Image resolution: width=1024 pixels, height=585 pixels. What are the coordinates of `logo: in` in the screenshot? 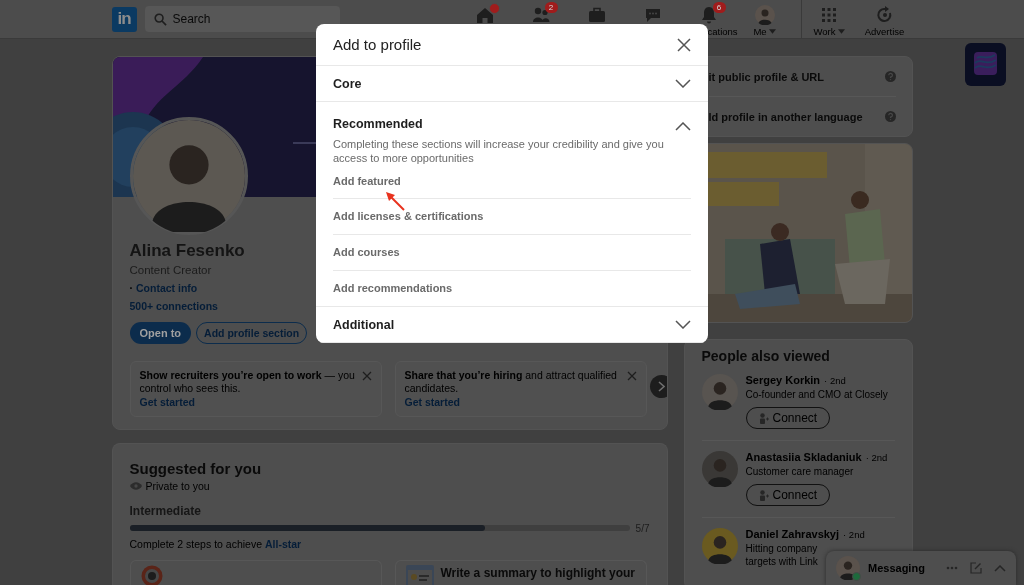 It's located at (124, 19).